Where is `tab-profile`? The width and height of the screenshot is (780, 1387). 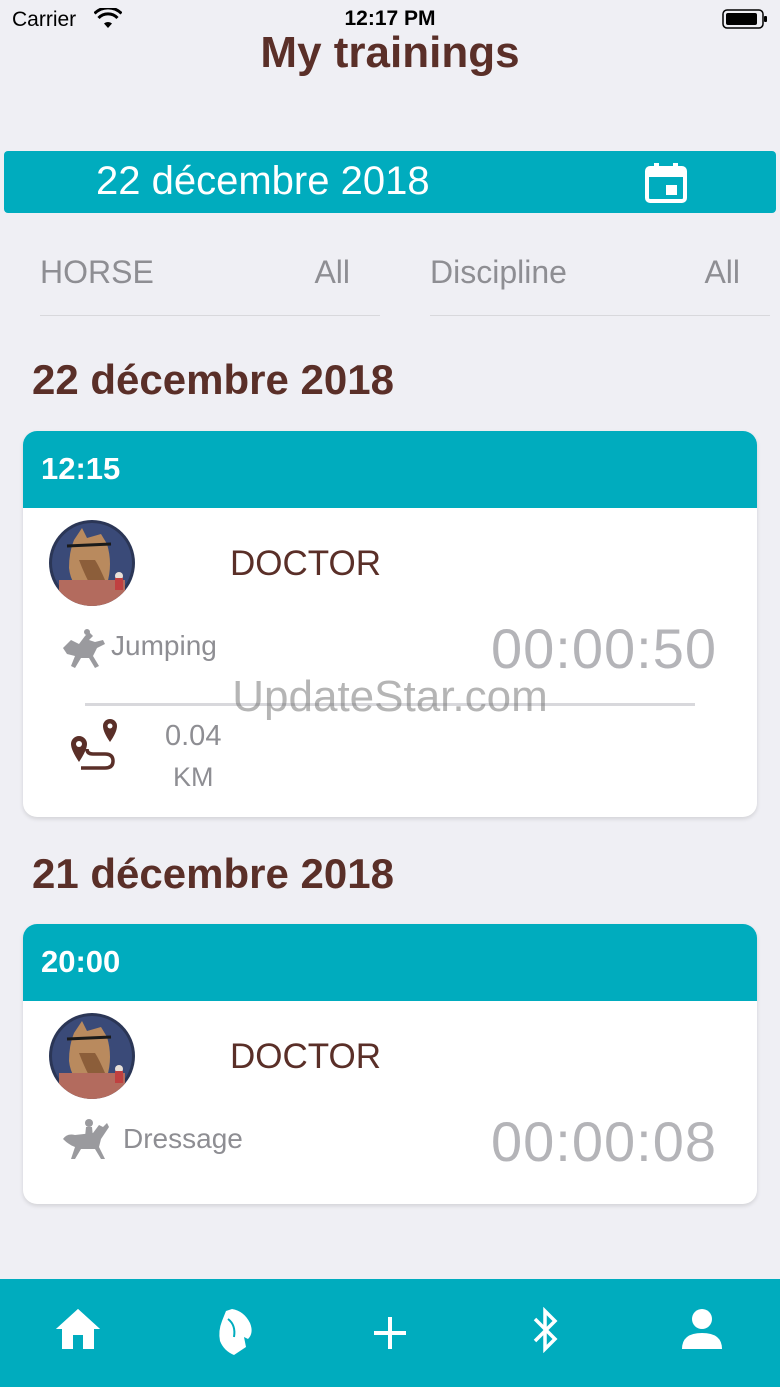 tab-profile is located at coordinates (702, 1333).